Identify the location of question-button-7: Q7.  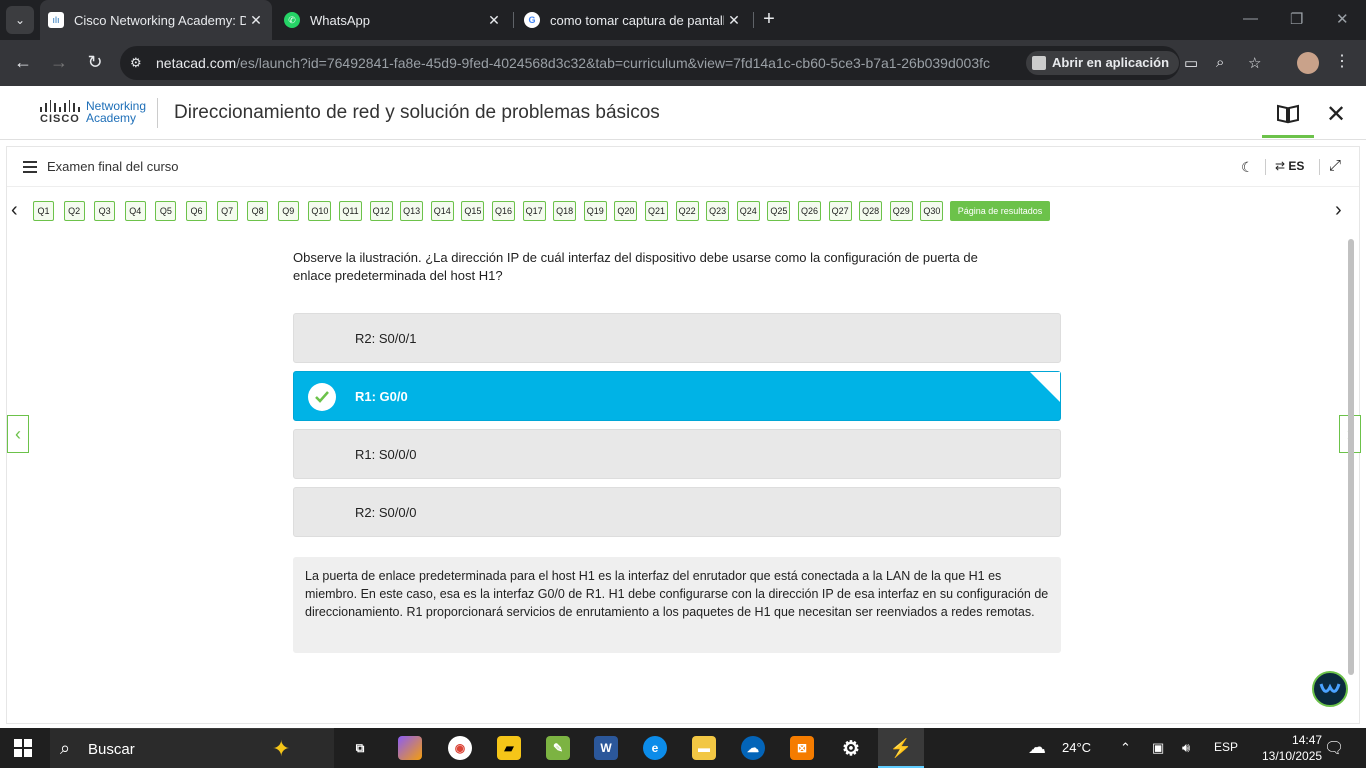
(227, 211).